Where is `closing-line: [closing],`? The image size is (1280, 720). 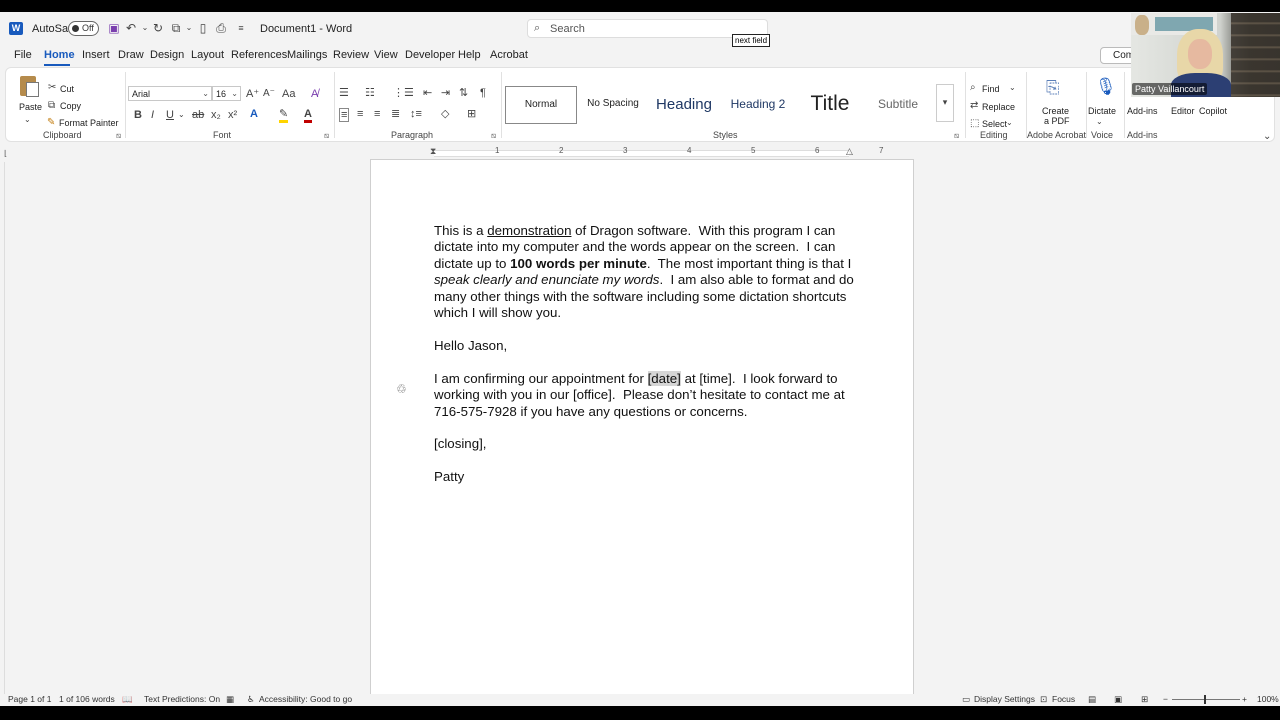 closing-line: [closing], is located at coordinates (644, 444).